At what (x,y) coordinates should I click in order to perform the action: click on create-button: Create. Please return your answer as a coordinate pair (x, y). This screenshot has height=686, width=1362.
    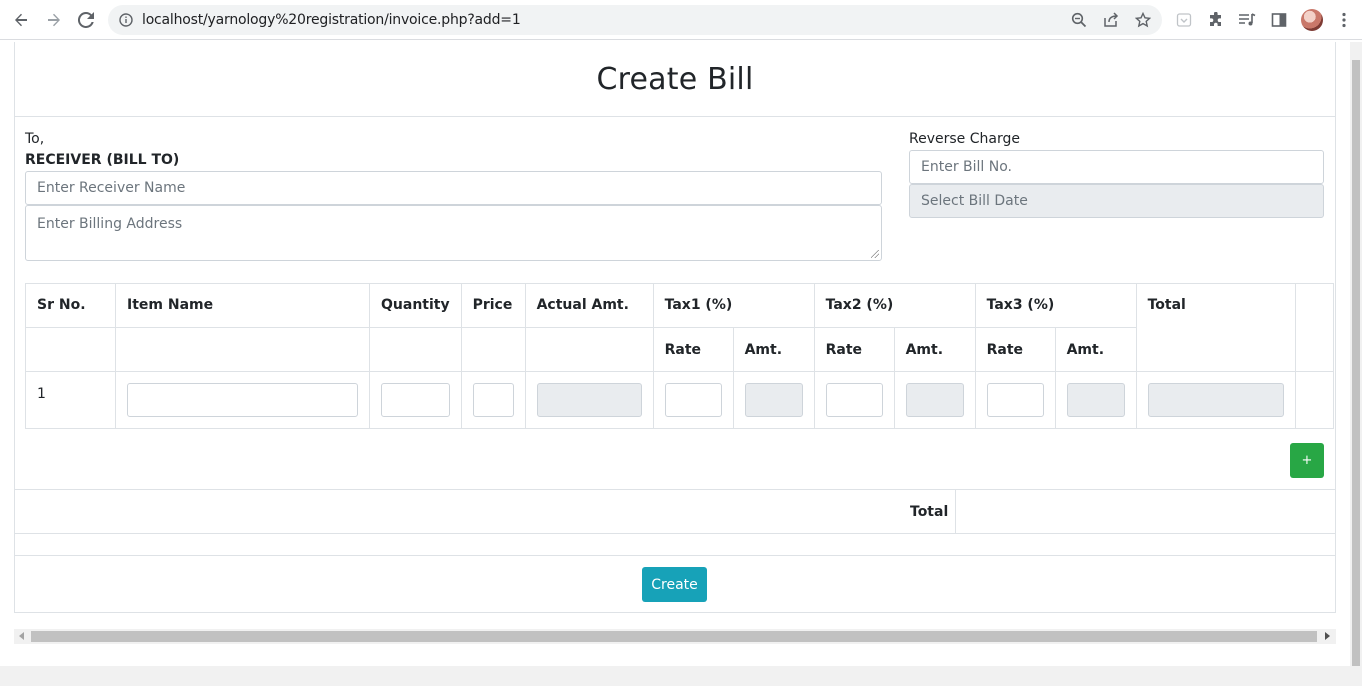
    Looking at the image, I should click on (674, 584).